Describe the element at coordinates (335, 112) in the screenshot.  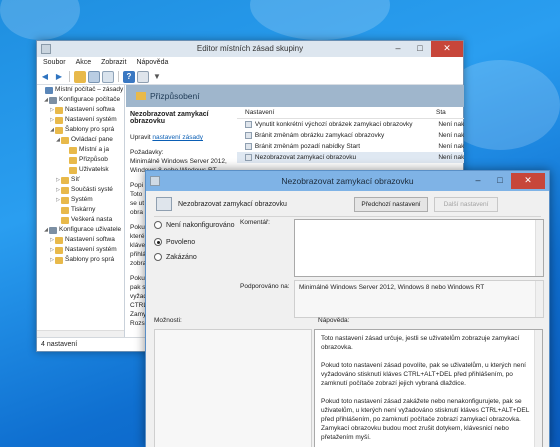
I see `column-header-name: Nastavení` at that location.